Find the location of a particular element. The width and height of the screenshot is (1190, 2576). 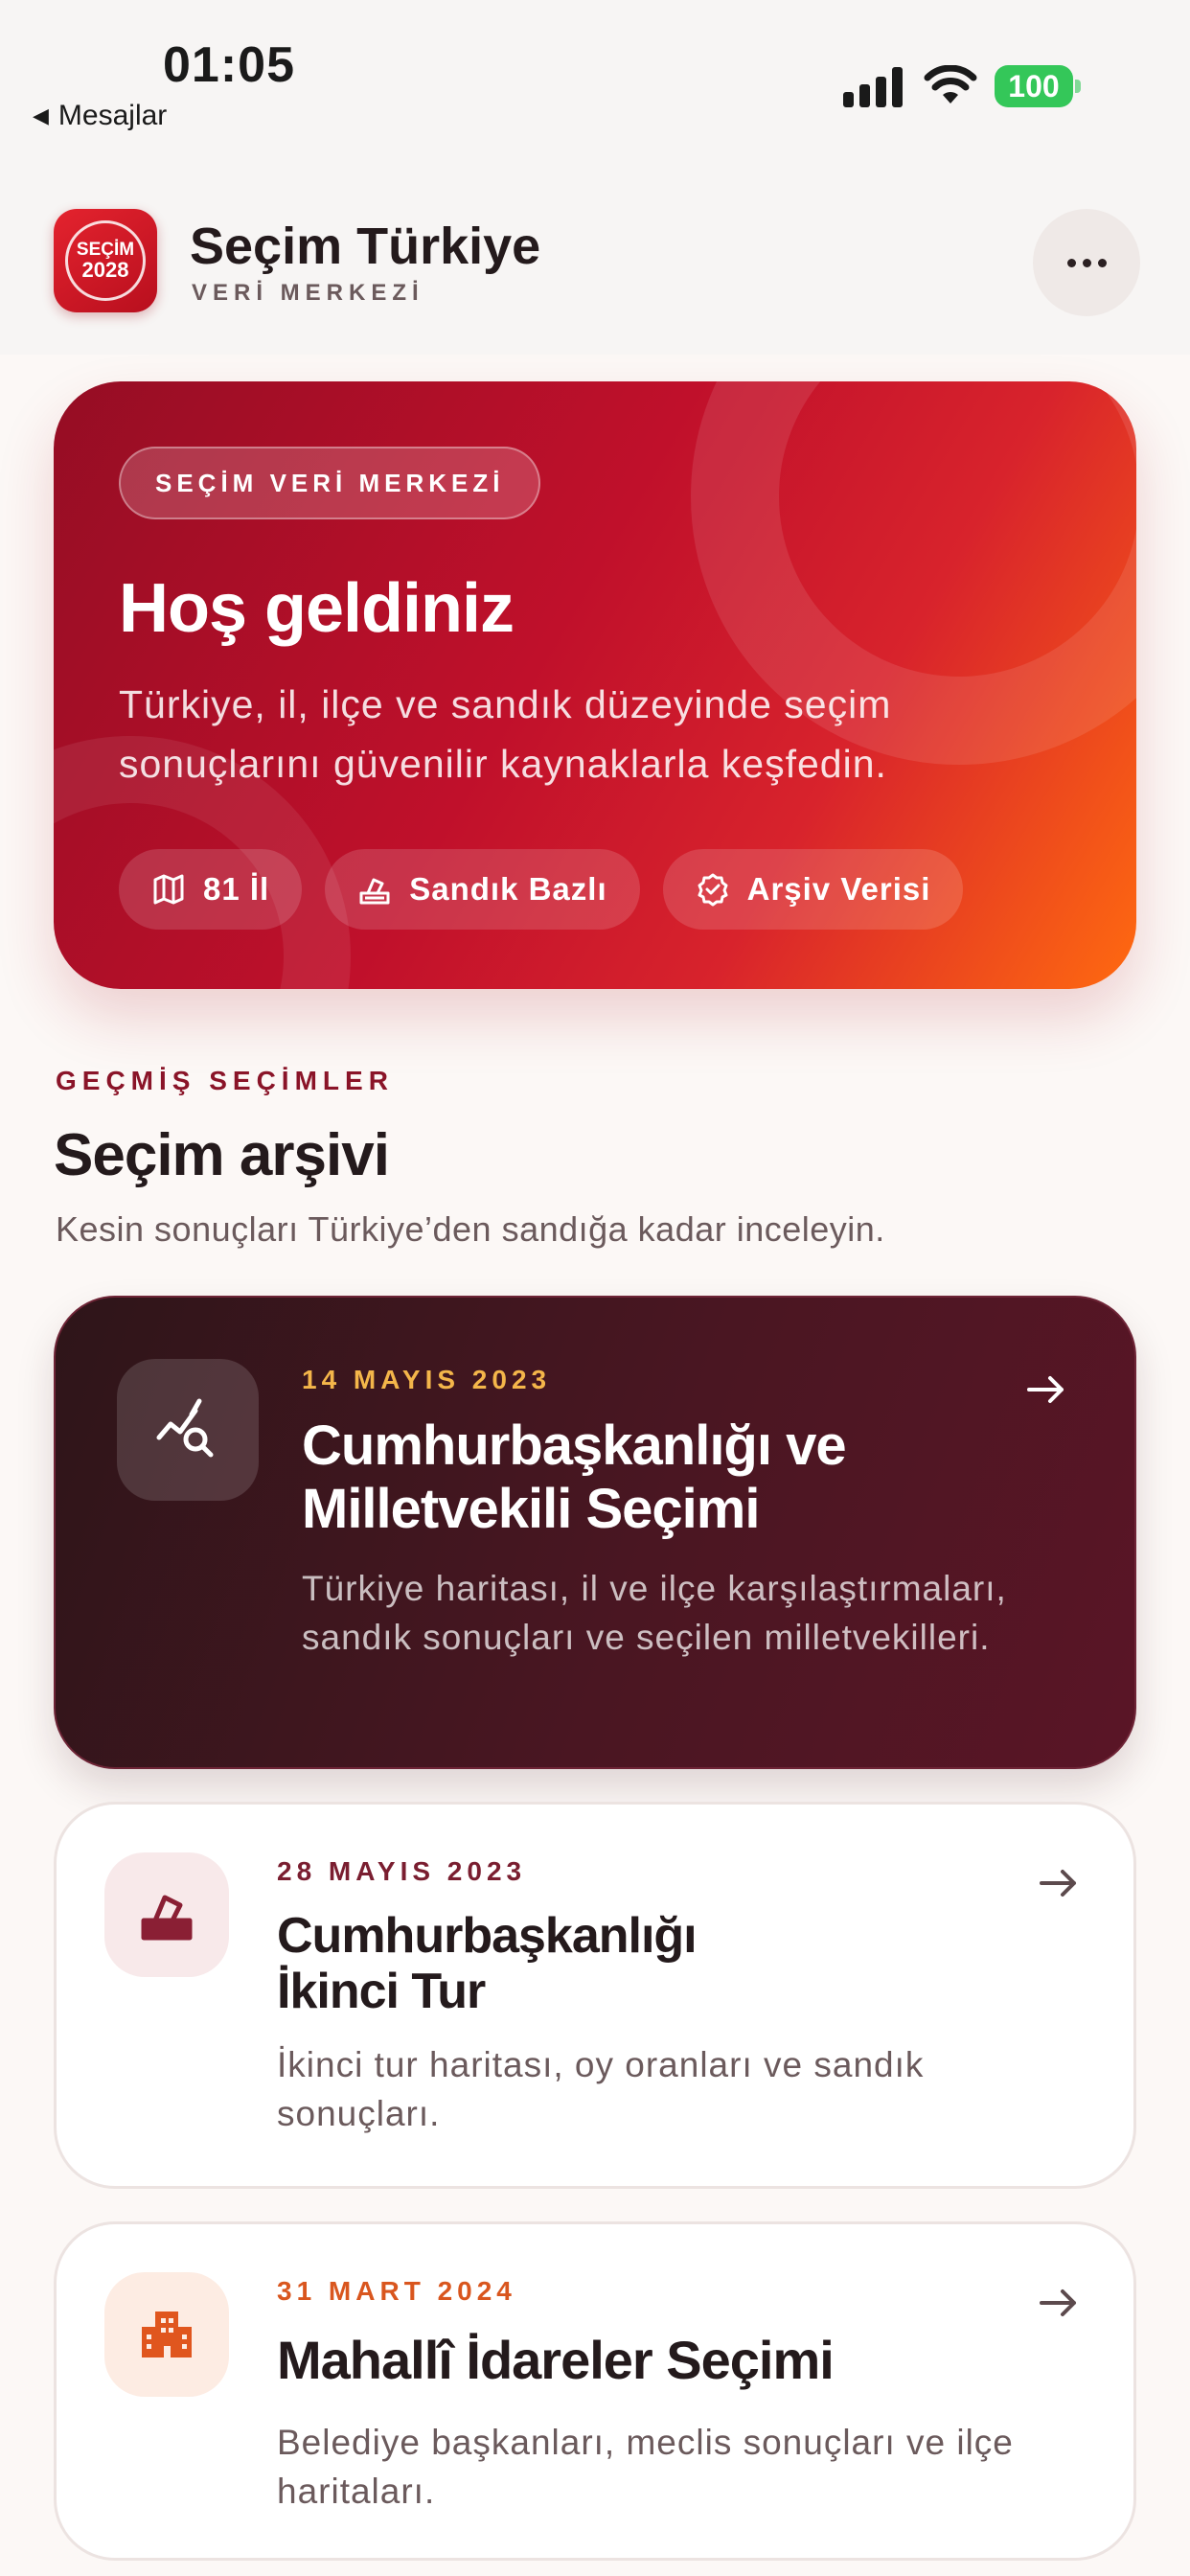

section-eyebrow: GEÇMİŞ SEÇİMLER is located at coordinates (225, 1080).